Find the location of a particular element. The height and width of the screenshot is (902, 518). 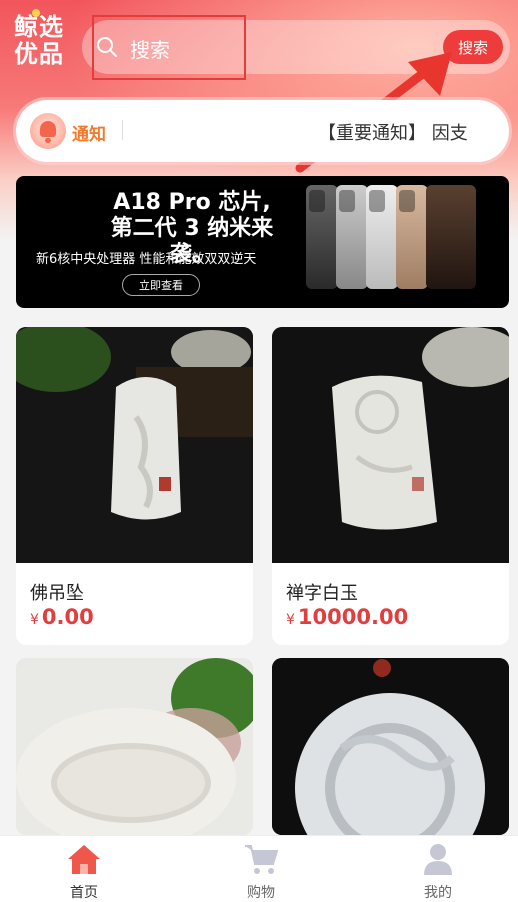

banner-title-line-1: A18 Pro 芯片, is located at coordinates (192, 202).